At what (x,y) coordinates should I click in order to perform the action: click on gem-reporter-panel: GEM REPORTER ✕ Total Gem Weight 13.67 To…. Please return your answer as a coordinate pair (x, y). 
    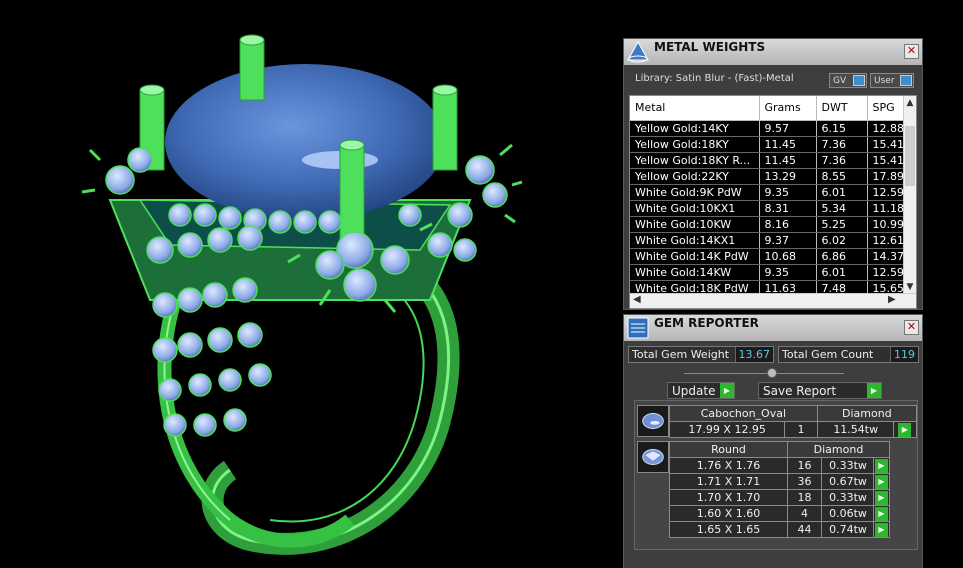
    Looking at the image, I should click on (773, 441).